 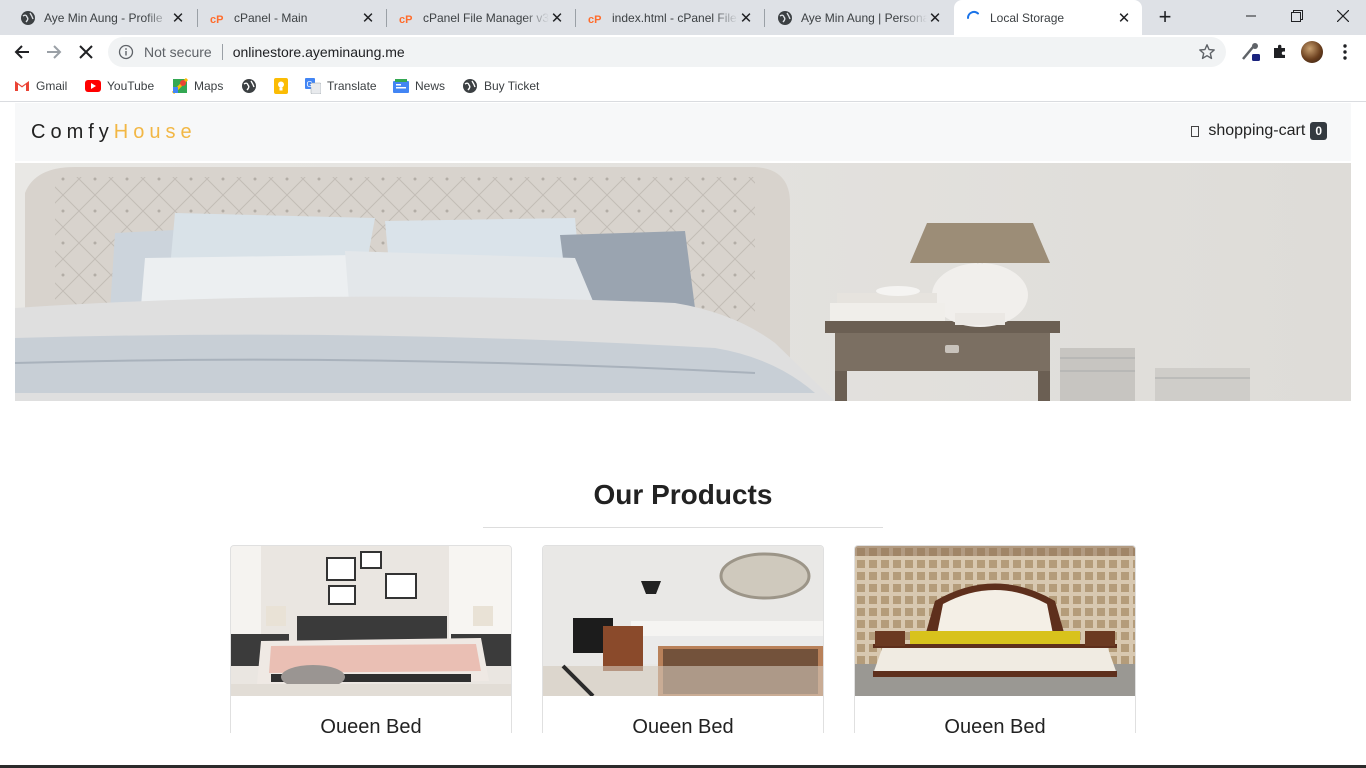 I want to click on shopping-cart-button: shopping-cart 0, so click(x=1259, y=131).